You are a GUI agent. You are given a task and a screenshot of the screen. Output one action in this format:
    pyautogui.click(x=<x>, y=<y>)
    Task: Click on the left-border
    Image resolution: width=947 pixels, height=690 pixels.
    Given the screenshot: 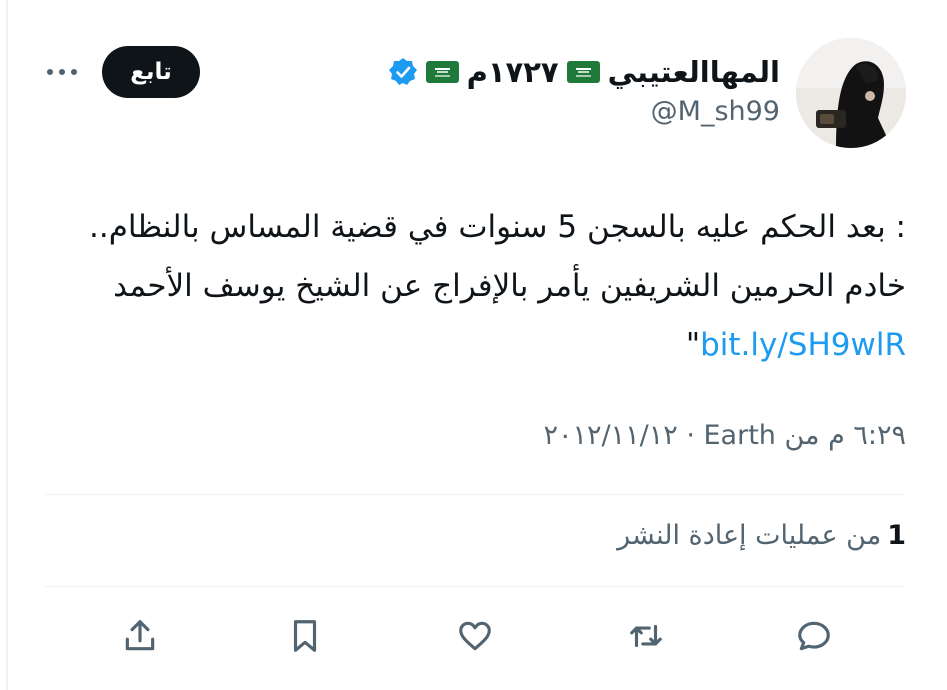 What is the action you would take?
    pyautogui.click(x=7, y=345)
    